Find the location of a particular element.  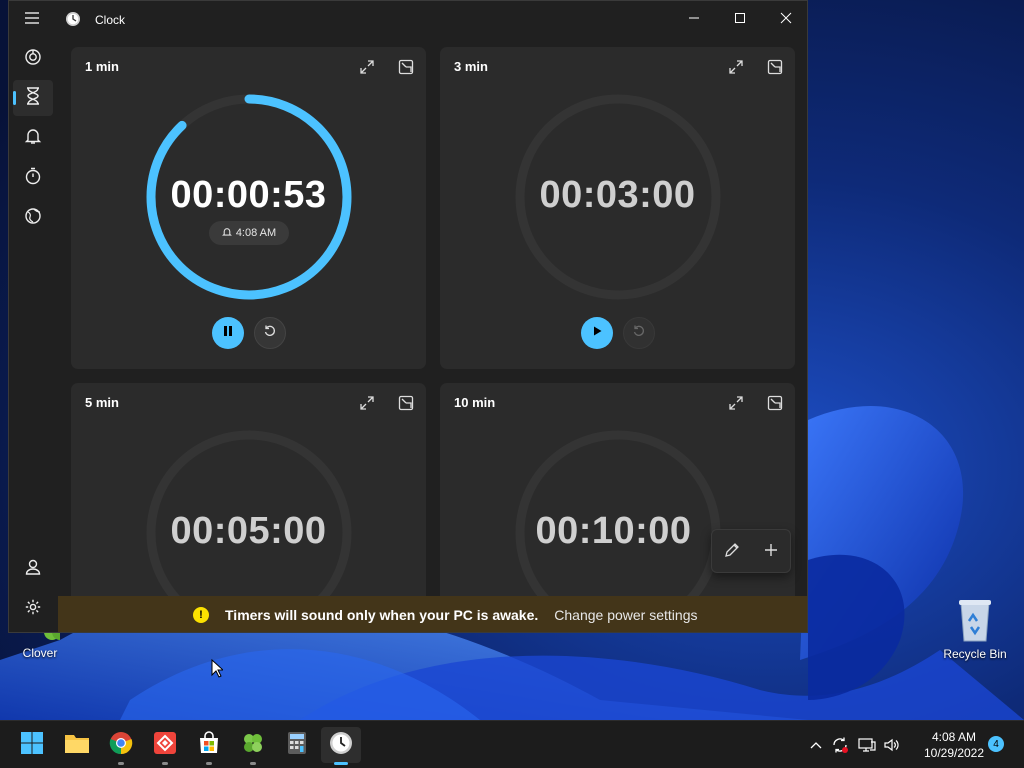

globe-icon is located at coordinates (33, 218).